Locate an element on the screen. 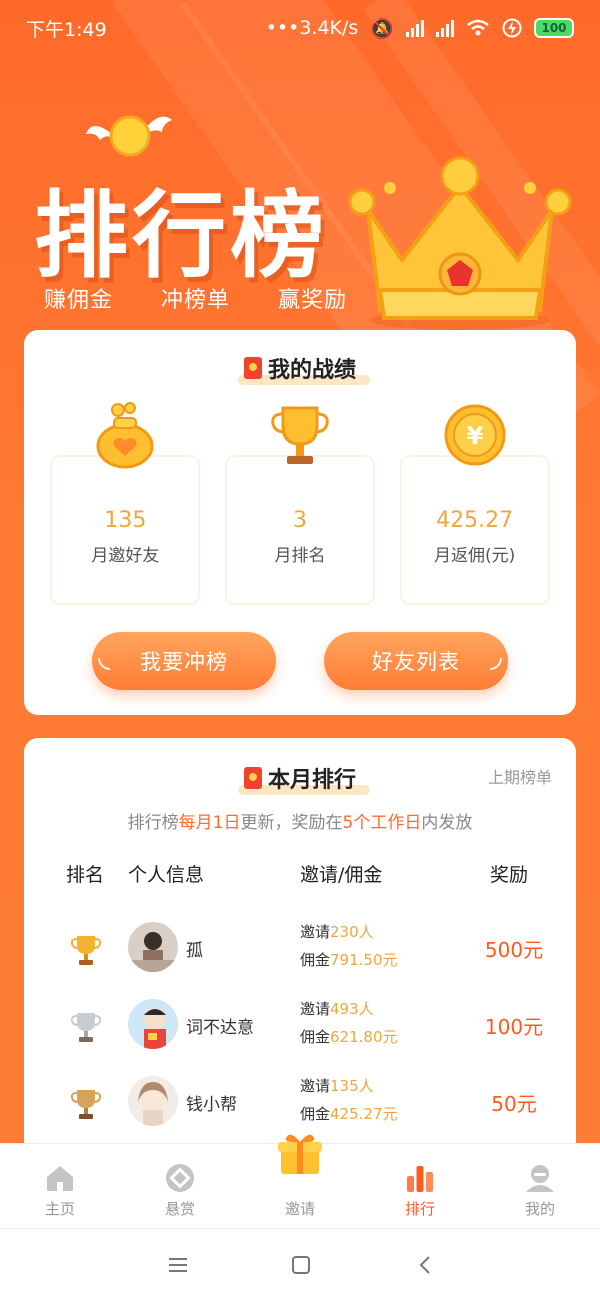  ranking-row: 词不达意 邀请493人 佣金621.80元 100元 is located at coordinates (300, 1024).